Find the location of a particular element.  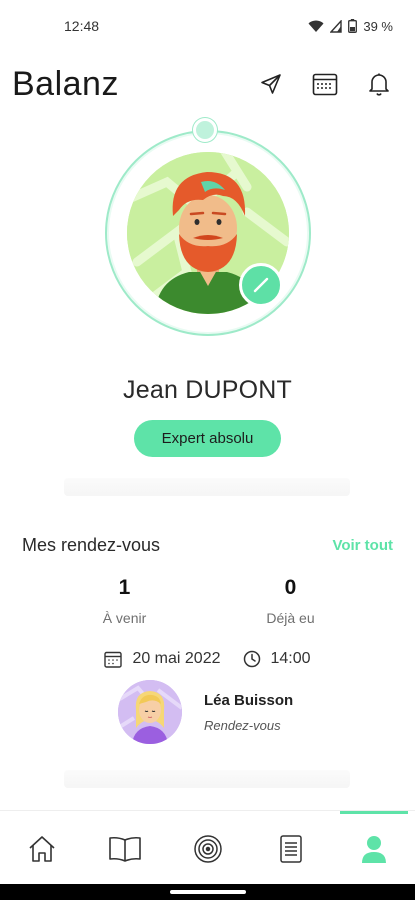

nav-profile is located at coordinates (373, 844).